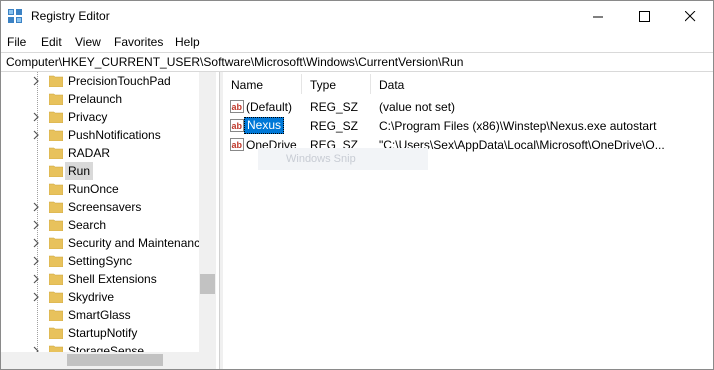 Image resolution: width=714 pixels, height=370 pixels. What do you see at coordinates (138, 42) in the screenshot?
I see `menu-favorites: Favorites` at bounding box center [138, 42].